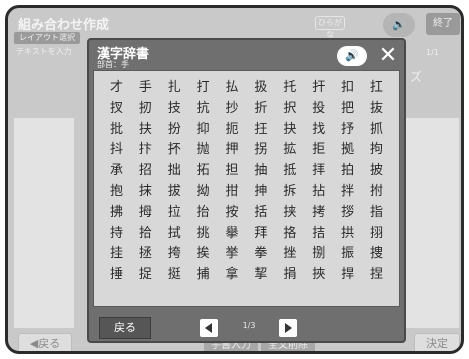 The image size is (469, 359). I want to click on kanji-cell: 捌, so click(318, 252).